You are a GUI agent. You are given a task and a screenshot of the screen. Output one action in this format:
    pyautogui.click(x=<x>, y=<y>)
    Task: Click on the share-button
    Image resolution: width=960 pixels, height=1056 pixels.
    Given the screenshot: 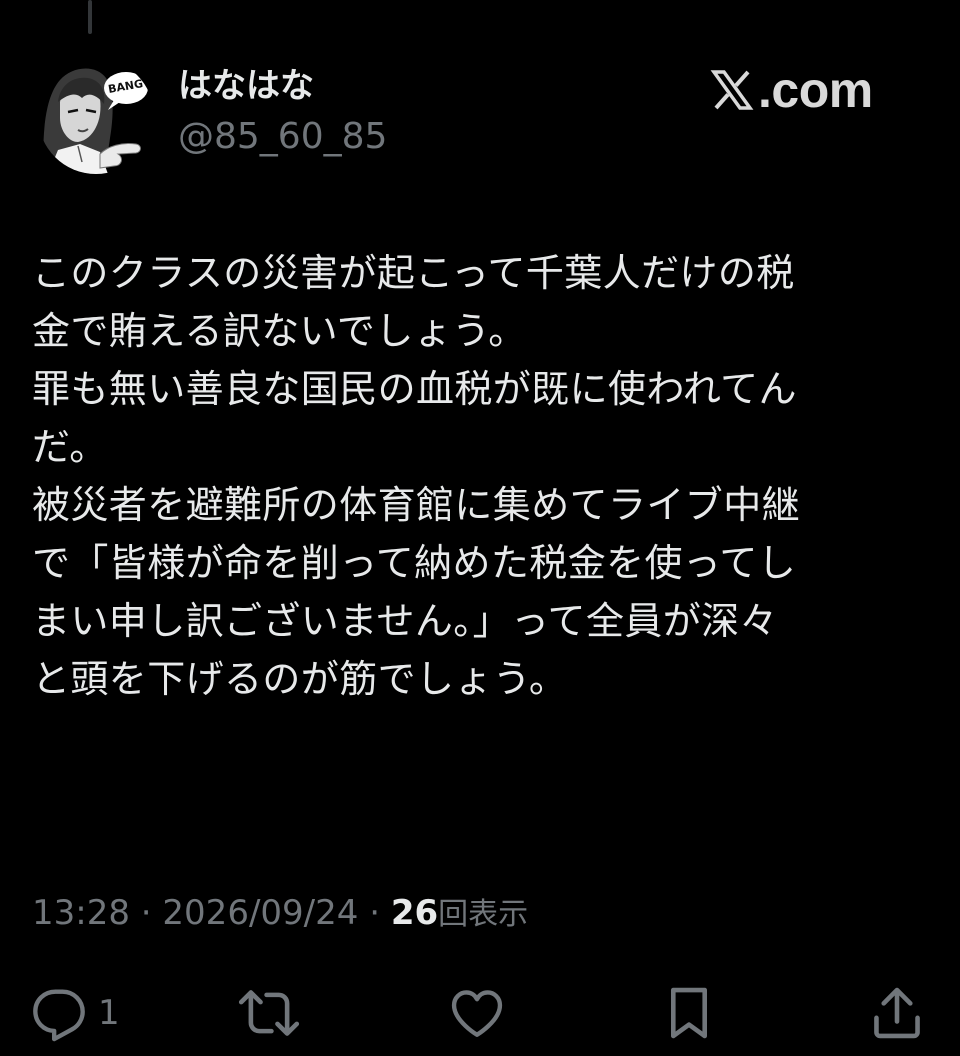 What is the action you would take?
    pyautogui.click(x=897, y=1013)
    